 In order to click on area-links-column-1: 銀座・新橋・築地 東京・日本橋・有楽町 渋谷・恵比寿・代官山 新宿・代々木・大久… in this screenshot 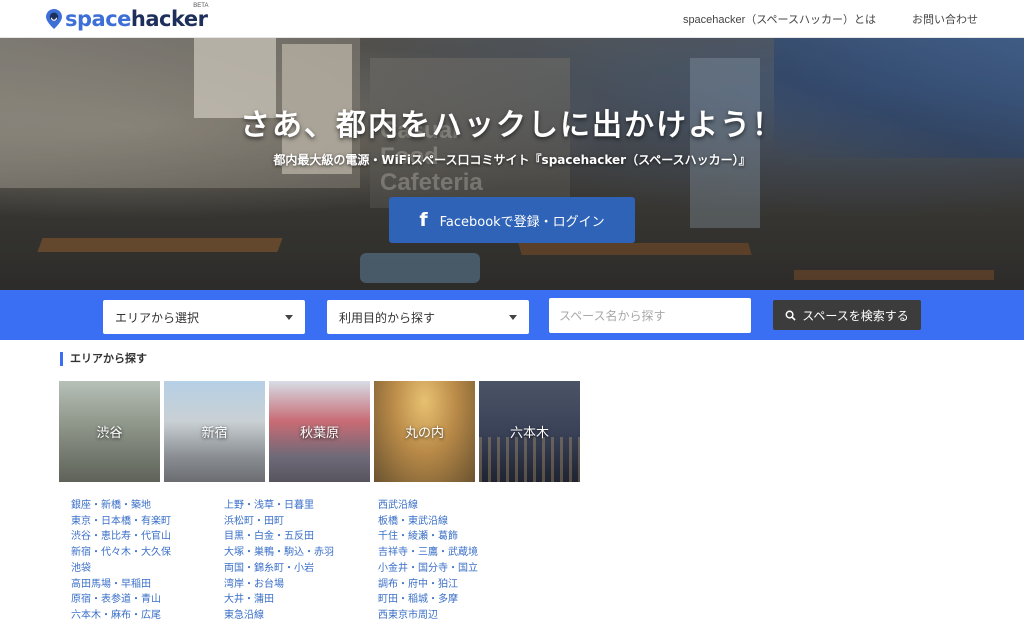, I will do `click(121, 561)`.